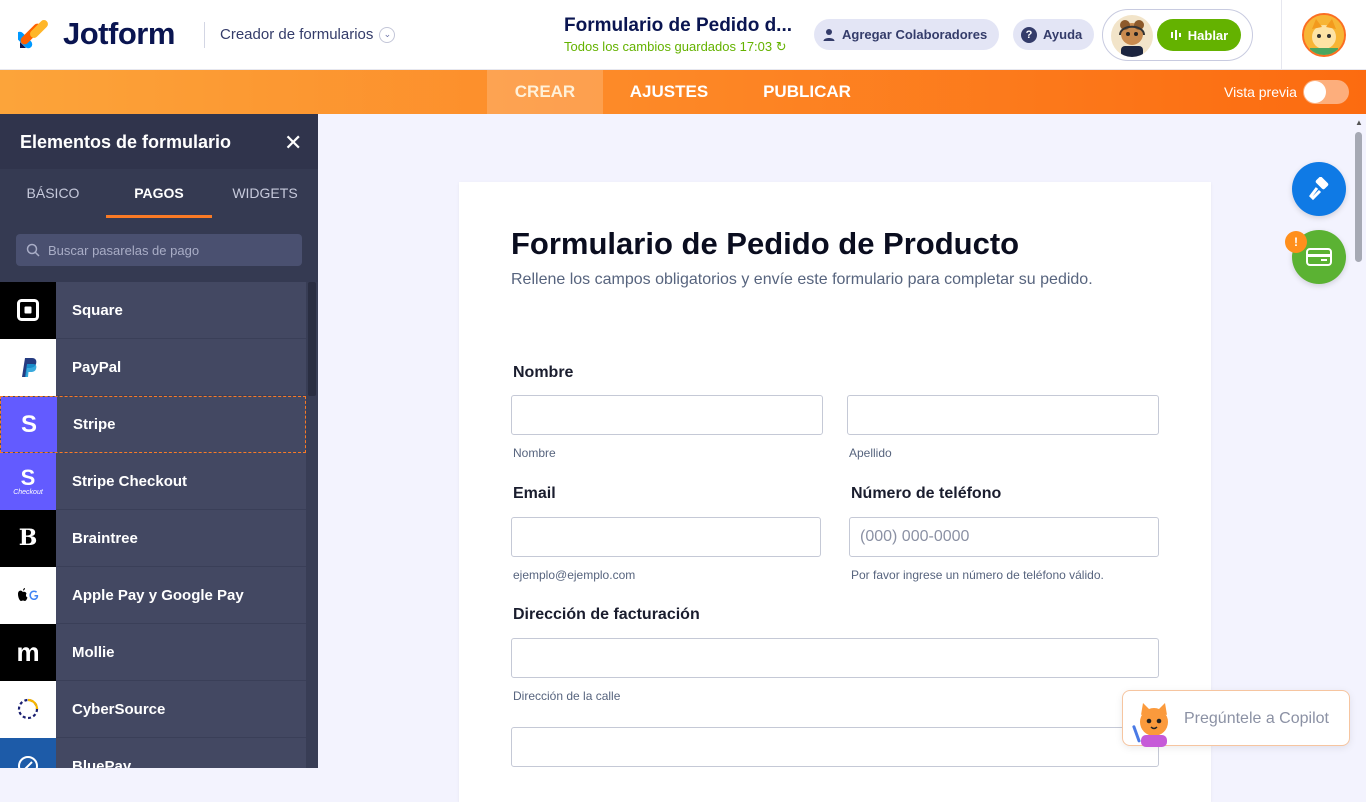  Describe the element at coordinates (93, 652) in the screenshot. I see `list-item-label: Mollie` at that location.